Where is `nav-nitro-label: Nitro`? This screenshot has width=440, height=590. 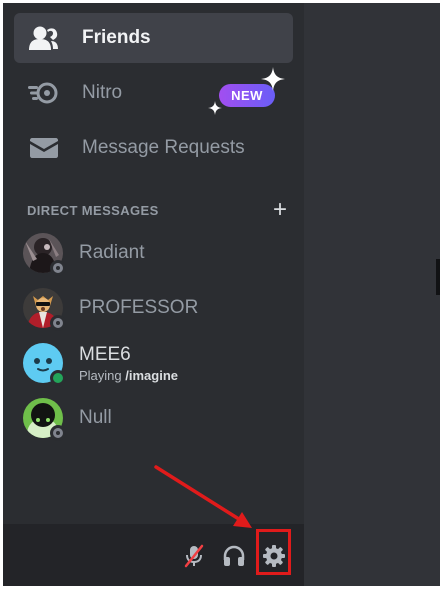
nav-nitro-label: Nitro is located at coordinates (102, 92).